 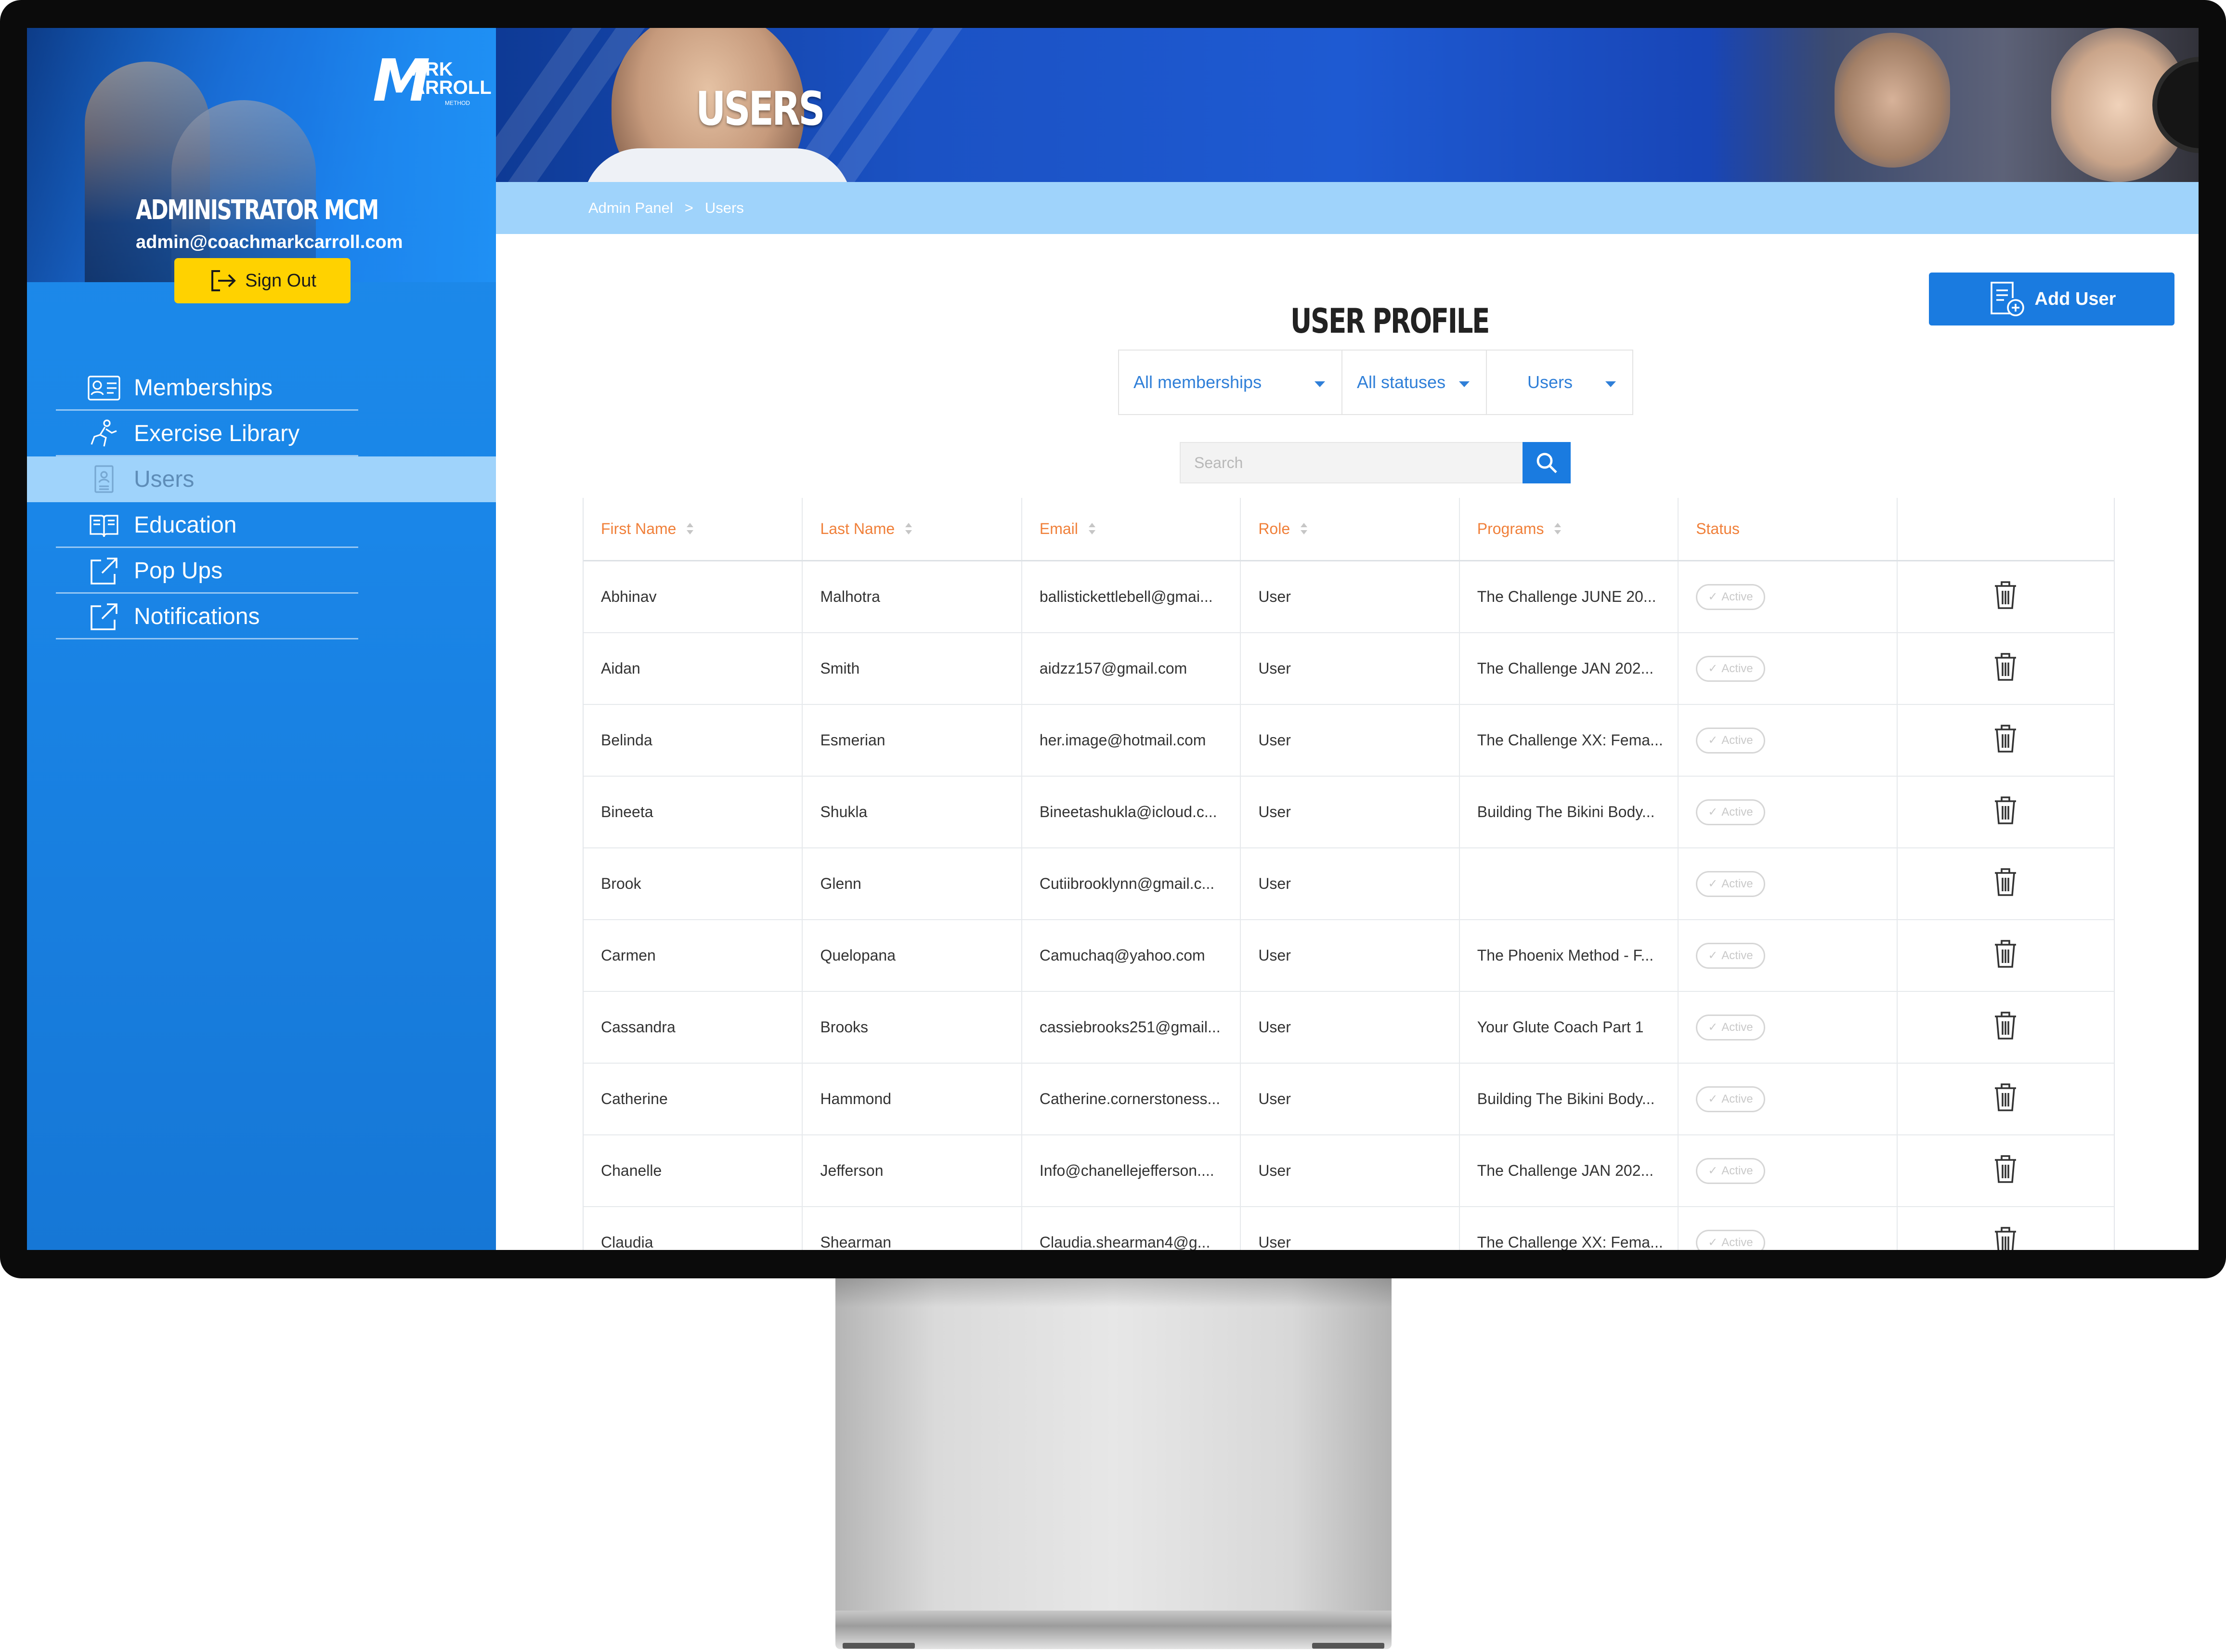 I want to click on caret-down-icon, so click(x=1320, y=384).